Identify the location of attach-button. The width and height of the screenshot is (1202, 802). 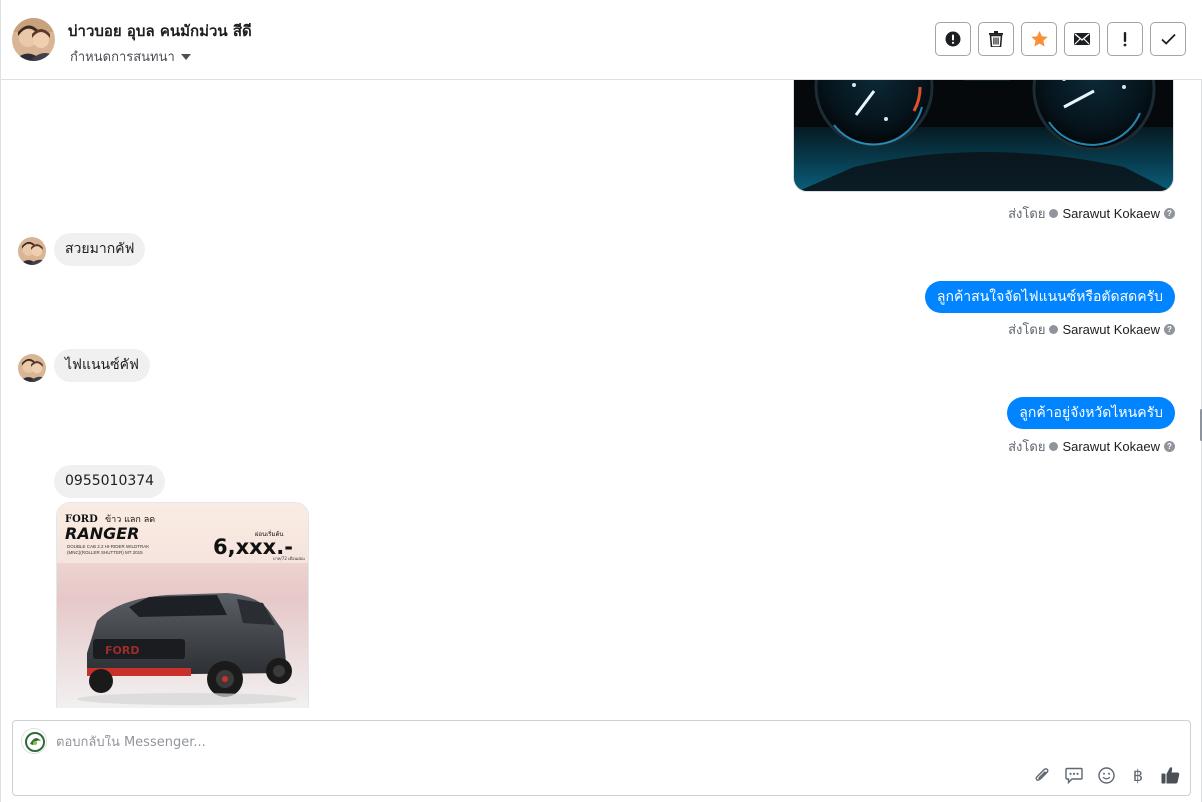
(1042, 775).